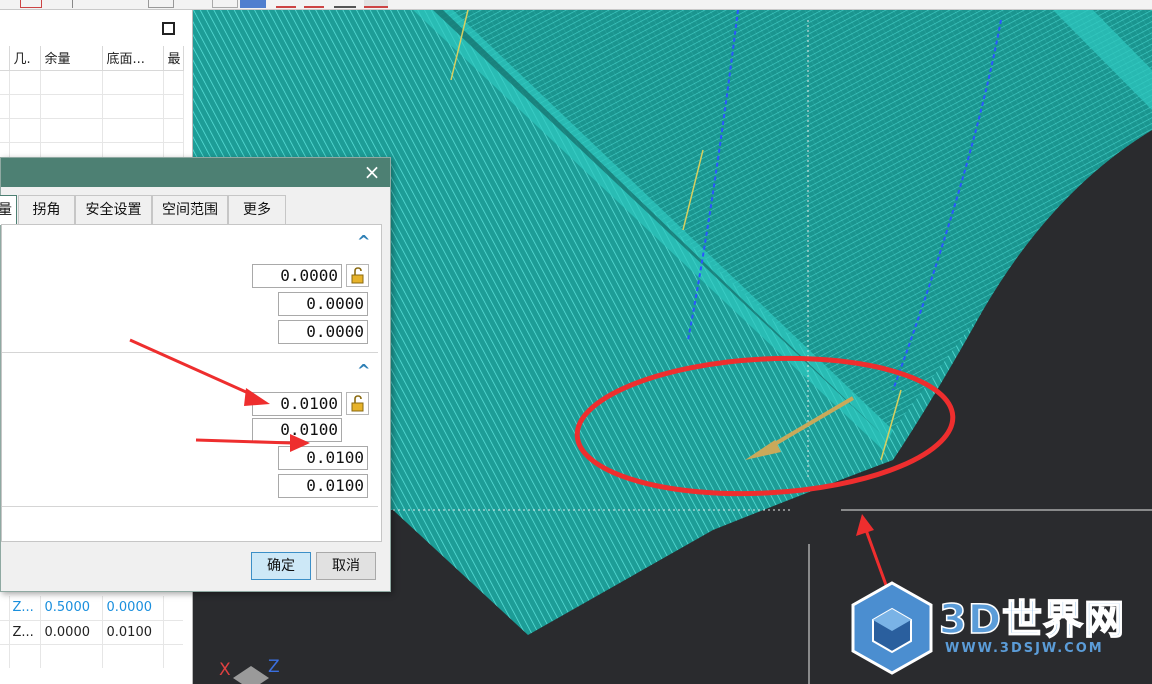  What do you see at coordinates (168, 28) in the screenshot?
I see `maximize-icon` at bounding box center [168, 28].